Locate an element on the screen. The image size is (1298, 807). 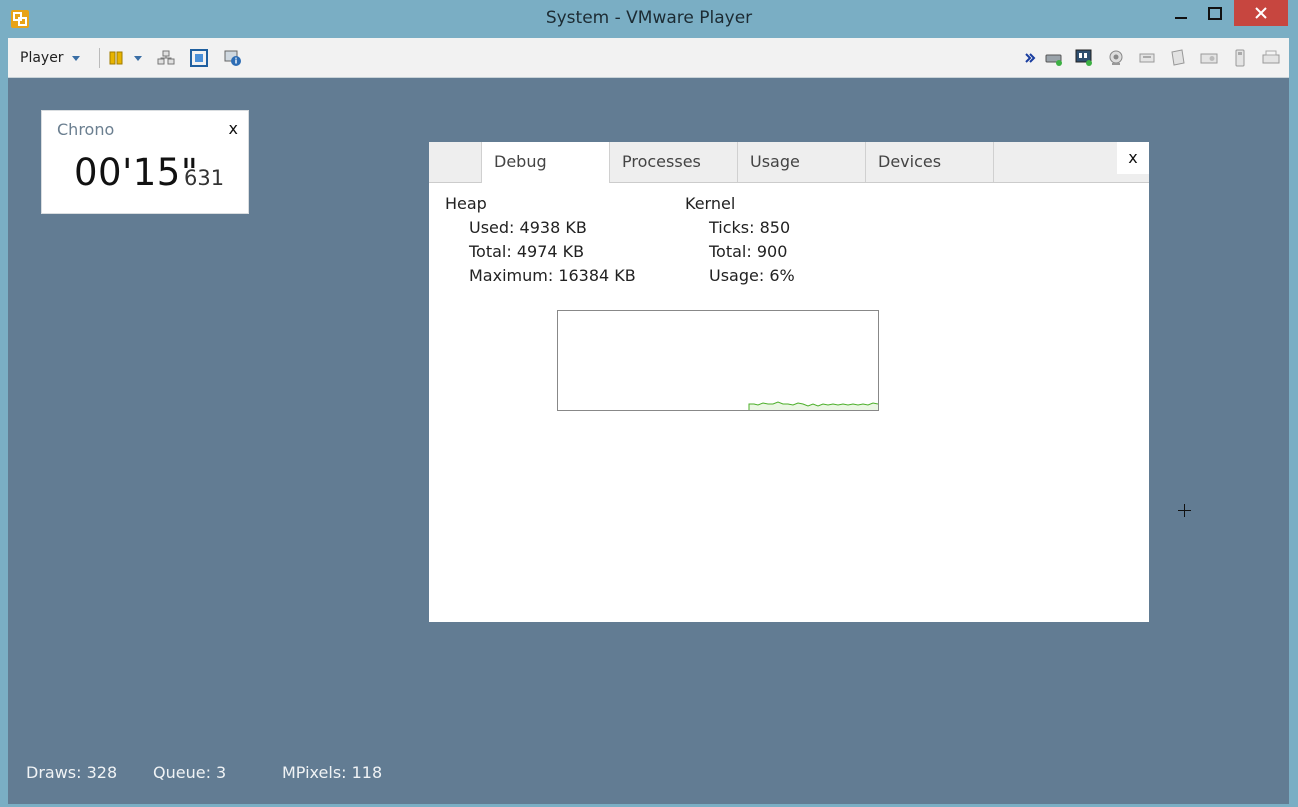
toolbar-separator is located at coordinates (99, 58).